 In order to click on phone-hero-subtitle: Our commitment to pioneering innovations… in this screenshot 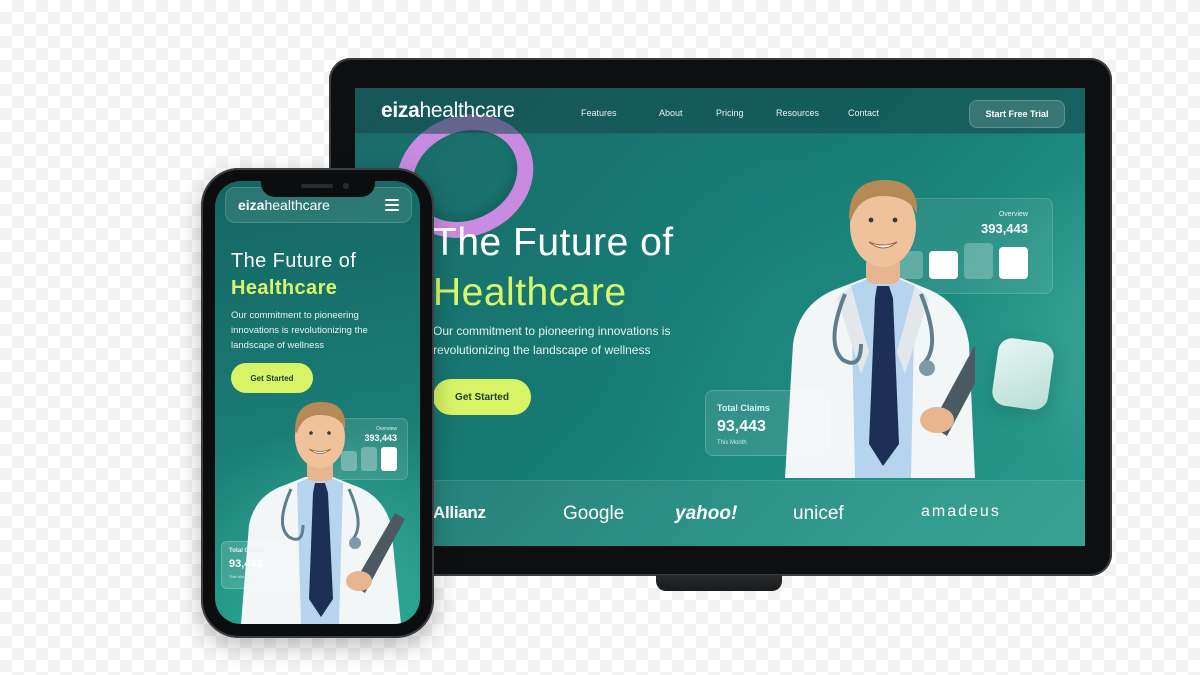, I will do `click(299, 330)`.